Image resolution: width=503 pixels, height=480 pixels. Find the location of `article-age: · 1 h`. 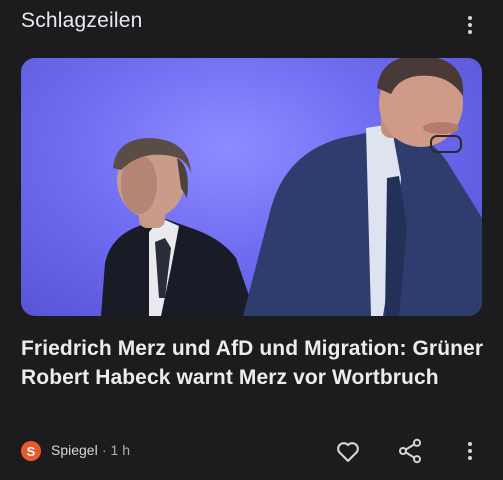

article-age: · 1 h is located at coordinates (116, 450).